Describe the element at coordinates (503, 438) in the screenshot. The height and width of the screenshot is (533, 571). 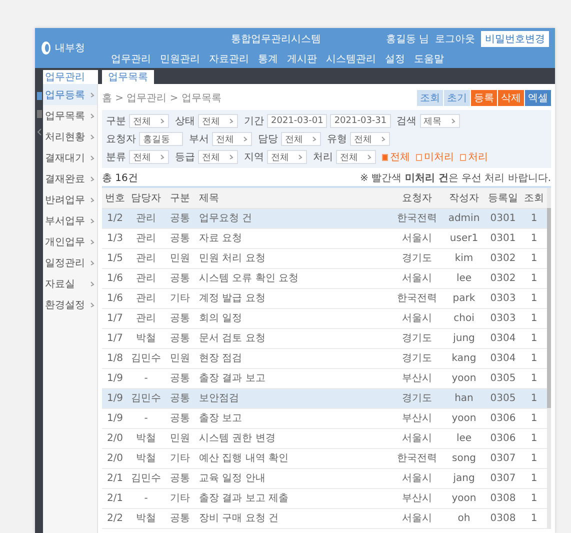
I see `table-cell: 0306` at that location.